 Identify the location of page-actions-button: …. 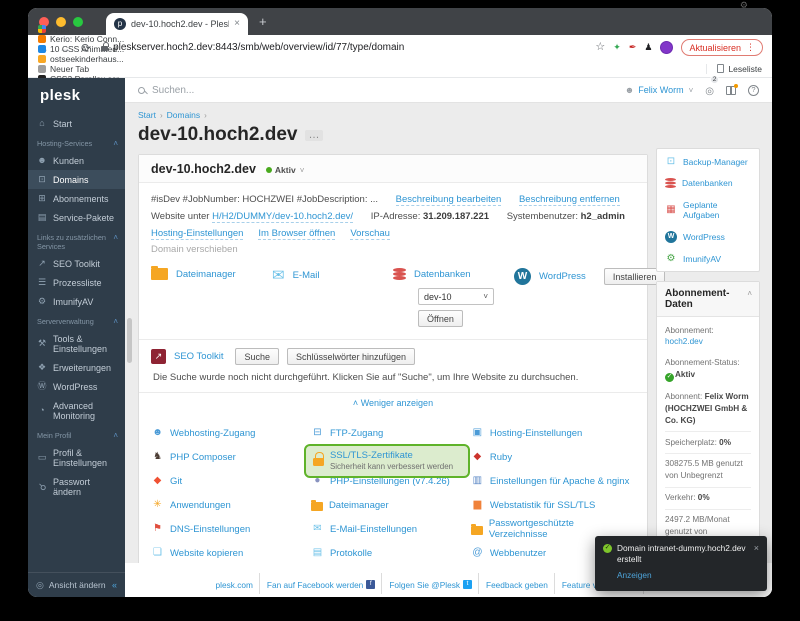
(314, 135).